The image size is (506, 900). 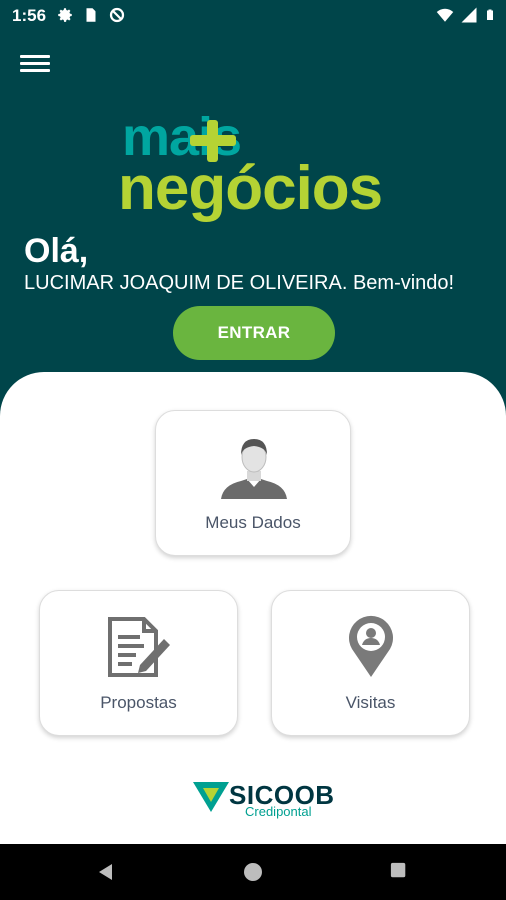 I want to click on greeting-title: Olá,, so click(x=56, y=251).